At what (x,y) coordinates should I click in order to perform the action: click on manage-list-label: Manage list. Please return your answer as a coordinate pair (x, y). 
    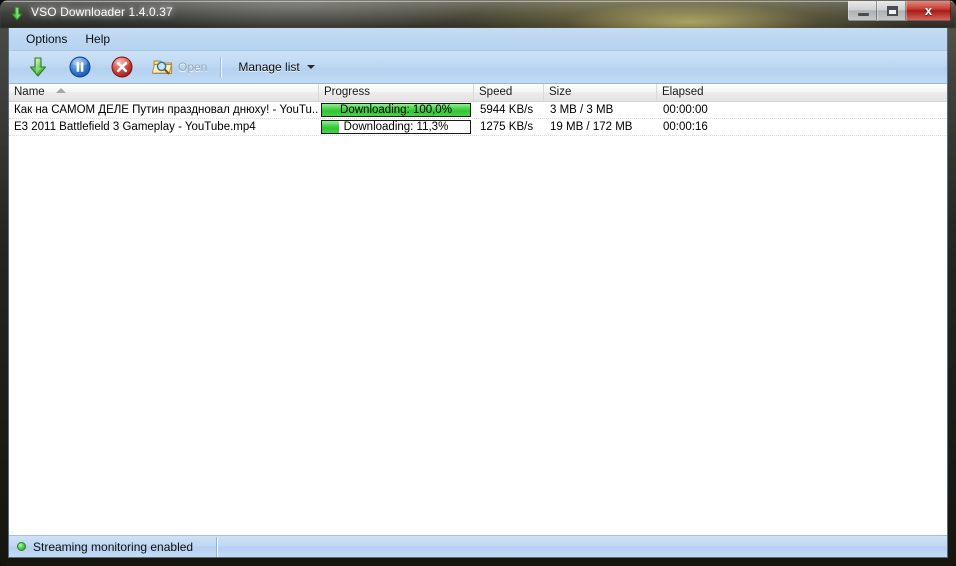
    Looking at the image, I should click on (269, 67).